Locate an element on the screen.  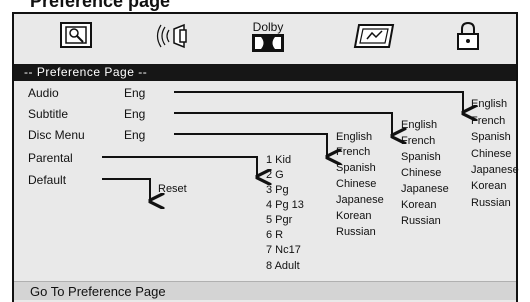
toolbar: Dolby is located at coordinates (265, 36).